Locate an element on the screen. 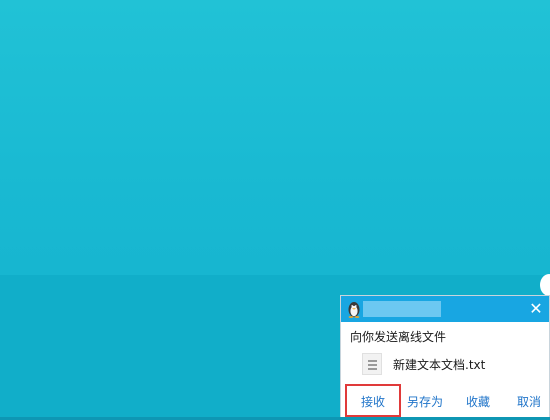  favorite-button: 收藏 is located at coordinates (478, 401).